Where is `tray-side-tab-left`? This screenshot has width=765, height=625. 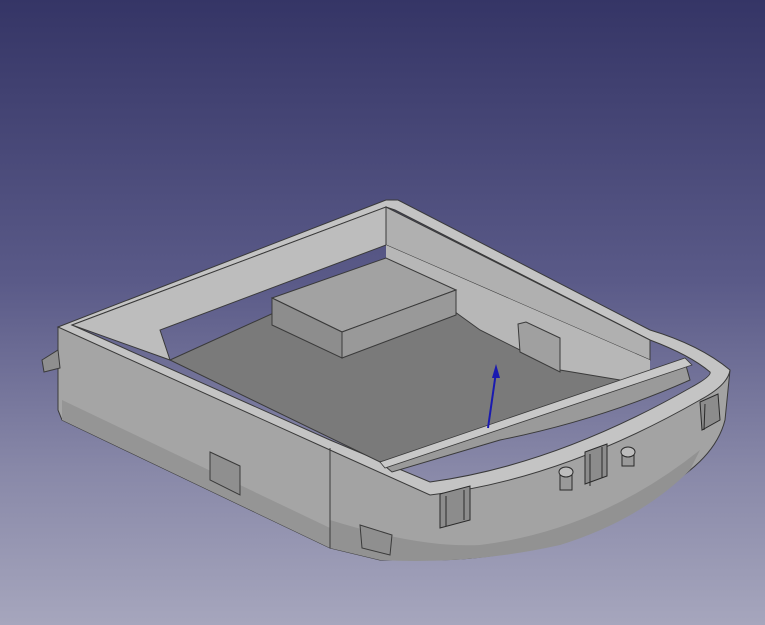
tray-side-tab-left is located at coordinates (51, 361).